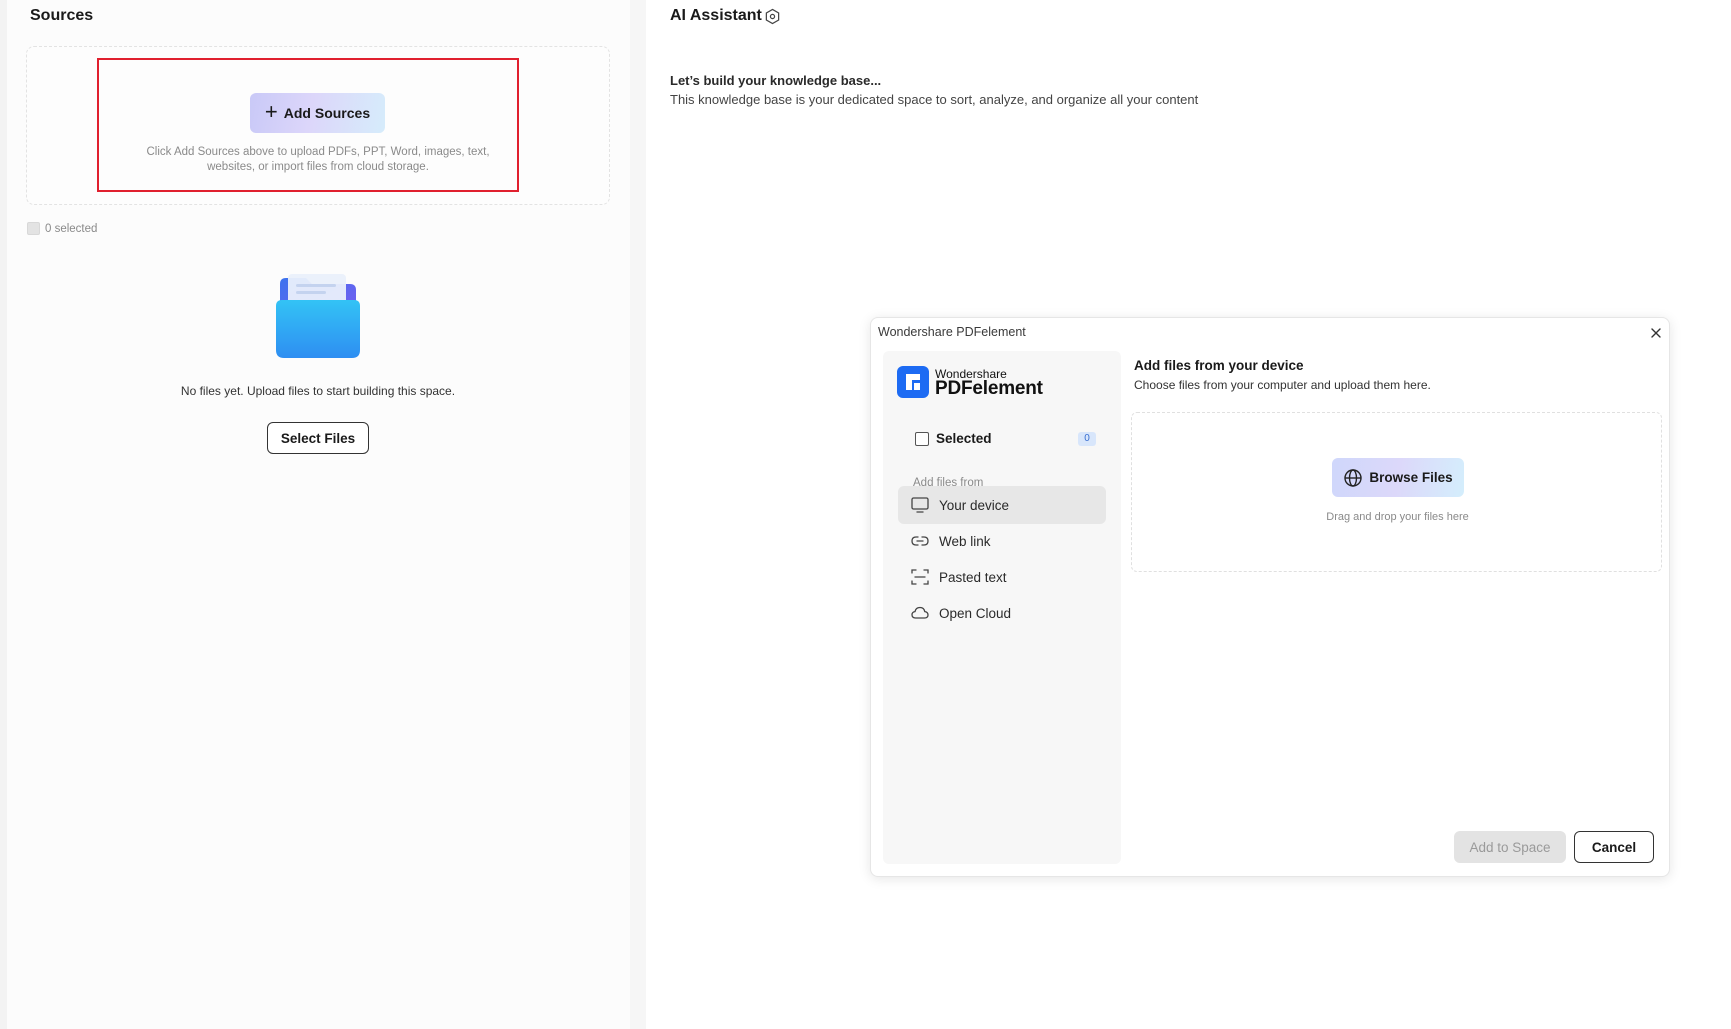  Describe the element at coordinates (716, 15) in the screenshot. I see `assistant-title: AI Assistant` at that location.